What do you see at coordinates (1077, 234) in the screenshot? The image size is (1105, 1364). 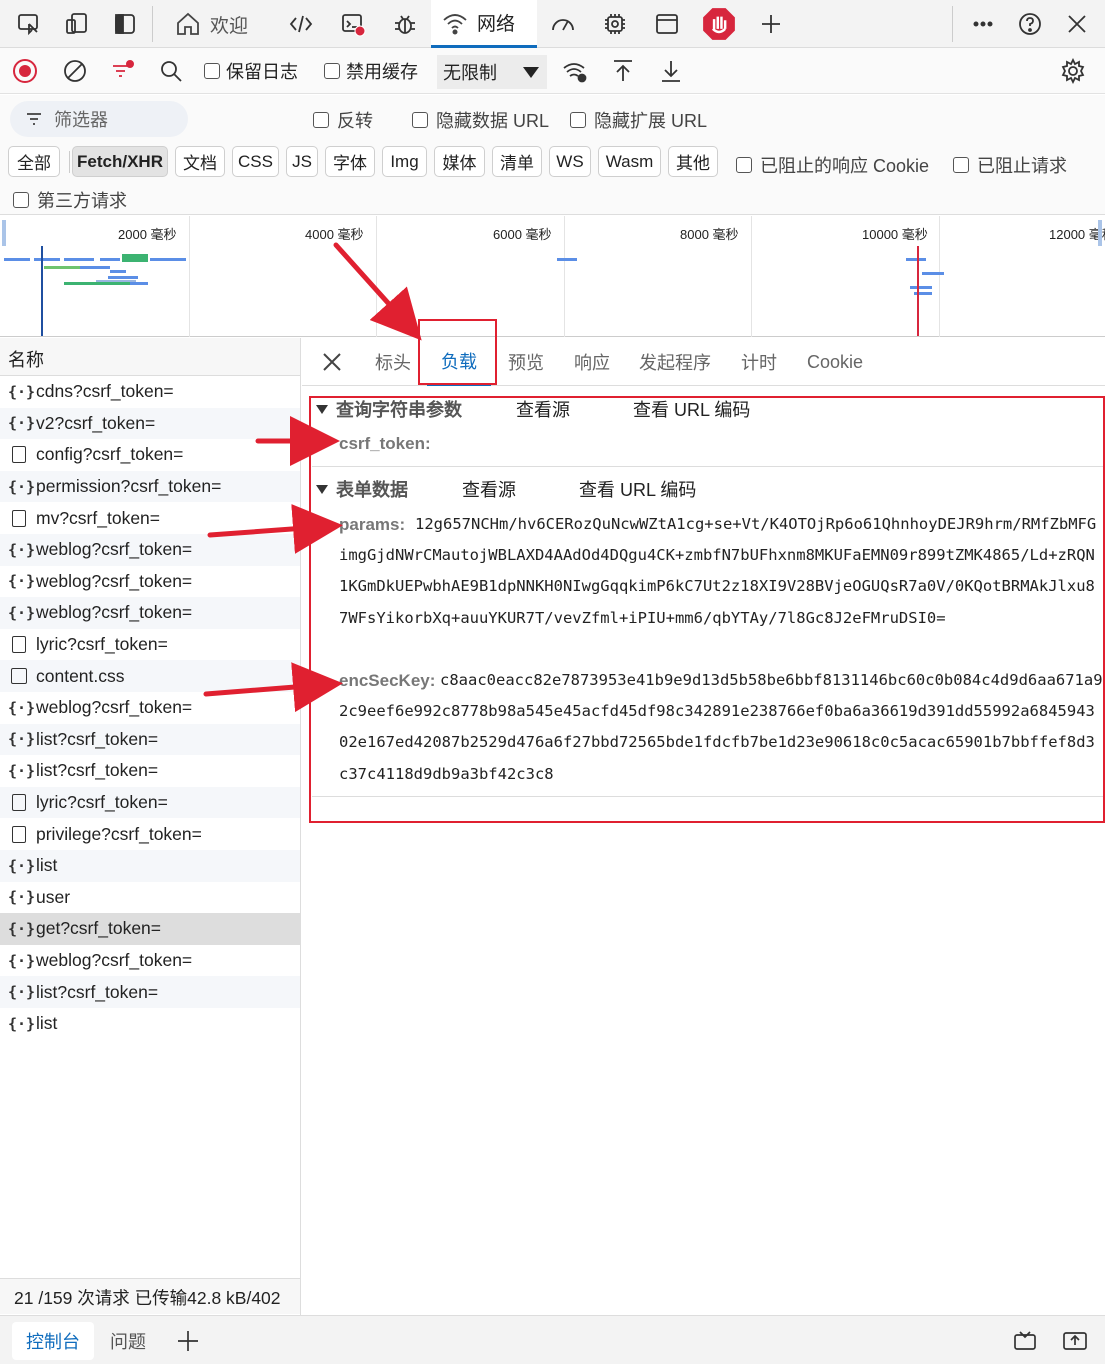 I see `overview-tick: 12000 毫秒` at bounding box center [1077, 234].